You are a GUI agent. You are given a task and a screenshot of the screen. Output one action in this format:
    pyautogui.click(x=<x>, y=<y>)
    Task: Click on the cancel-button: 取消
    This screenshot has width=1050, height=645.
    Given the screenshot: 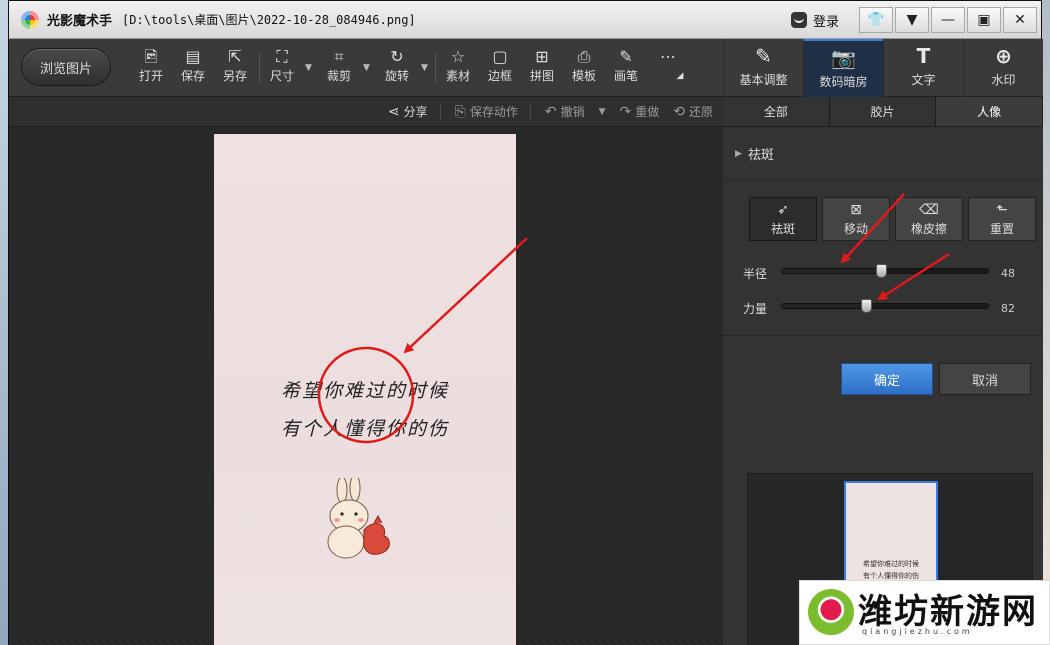 What is the action you would take?
    pyautogui.click(x=985, y=379)
    